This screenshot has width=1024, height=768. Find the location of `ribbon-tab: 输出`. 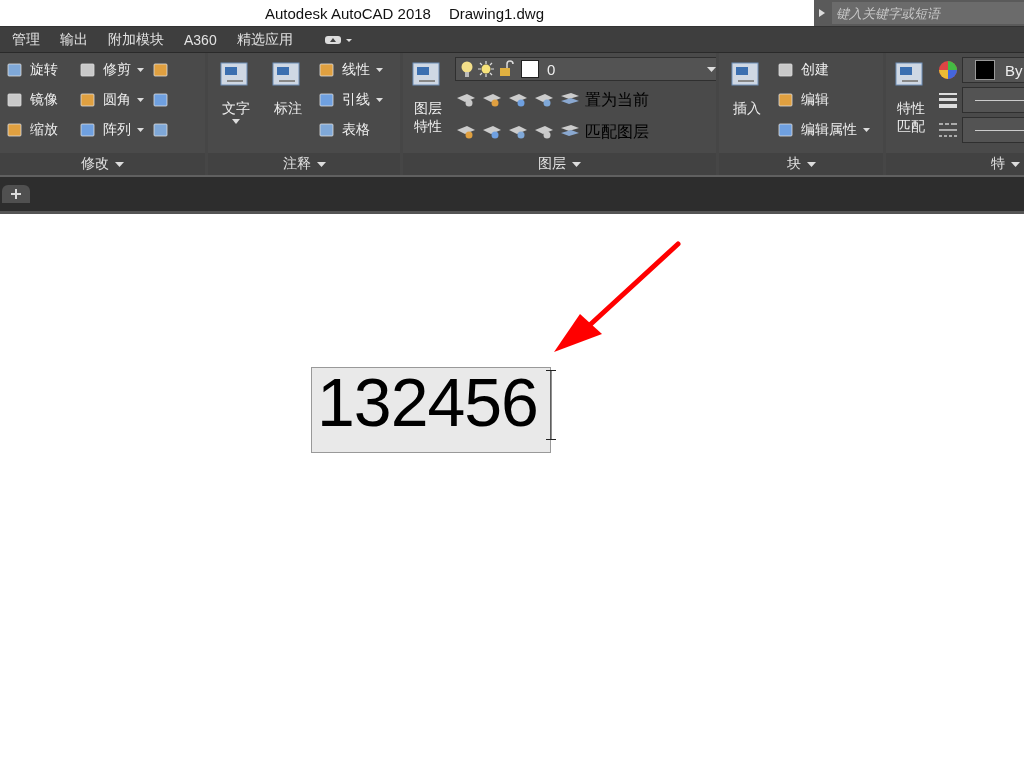

ribbon-tab: 输出 is located at coordinates (74, 39).